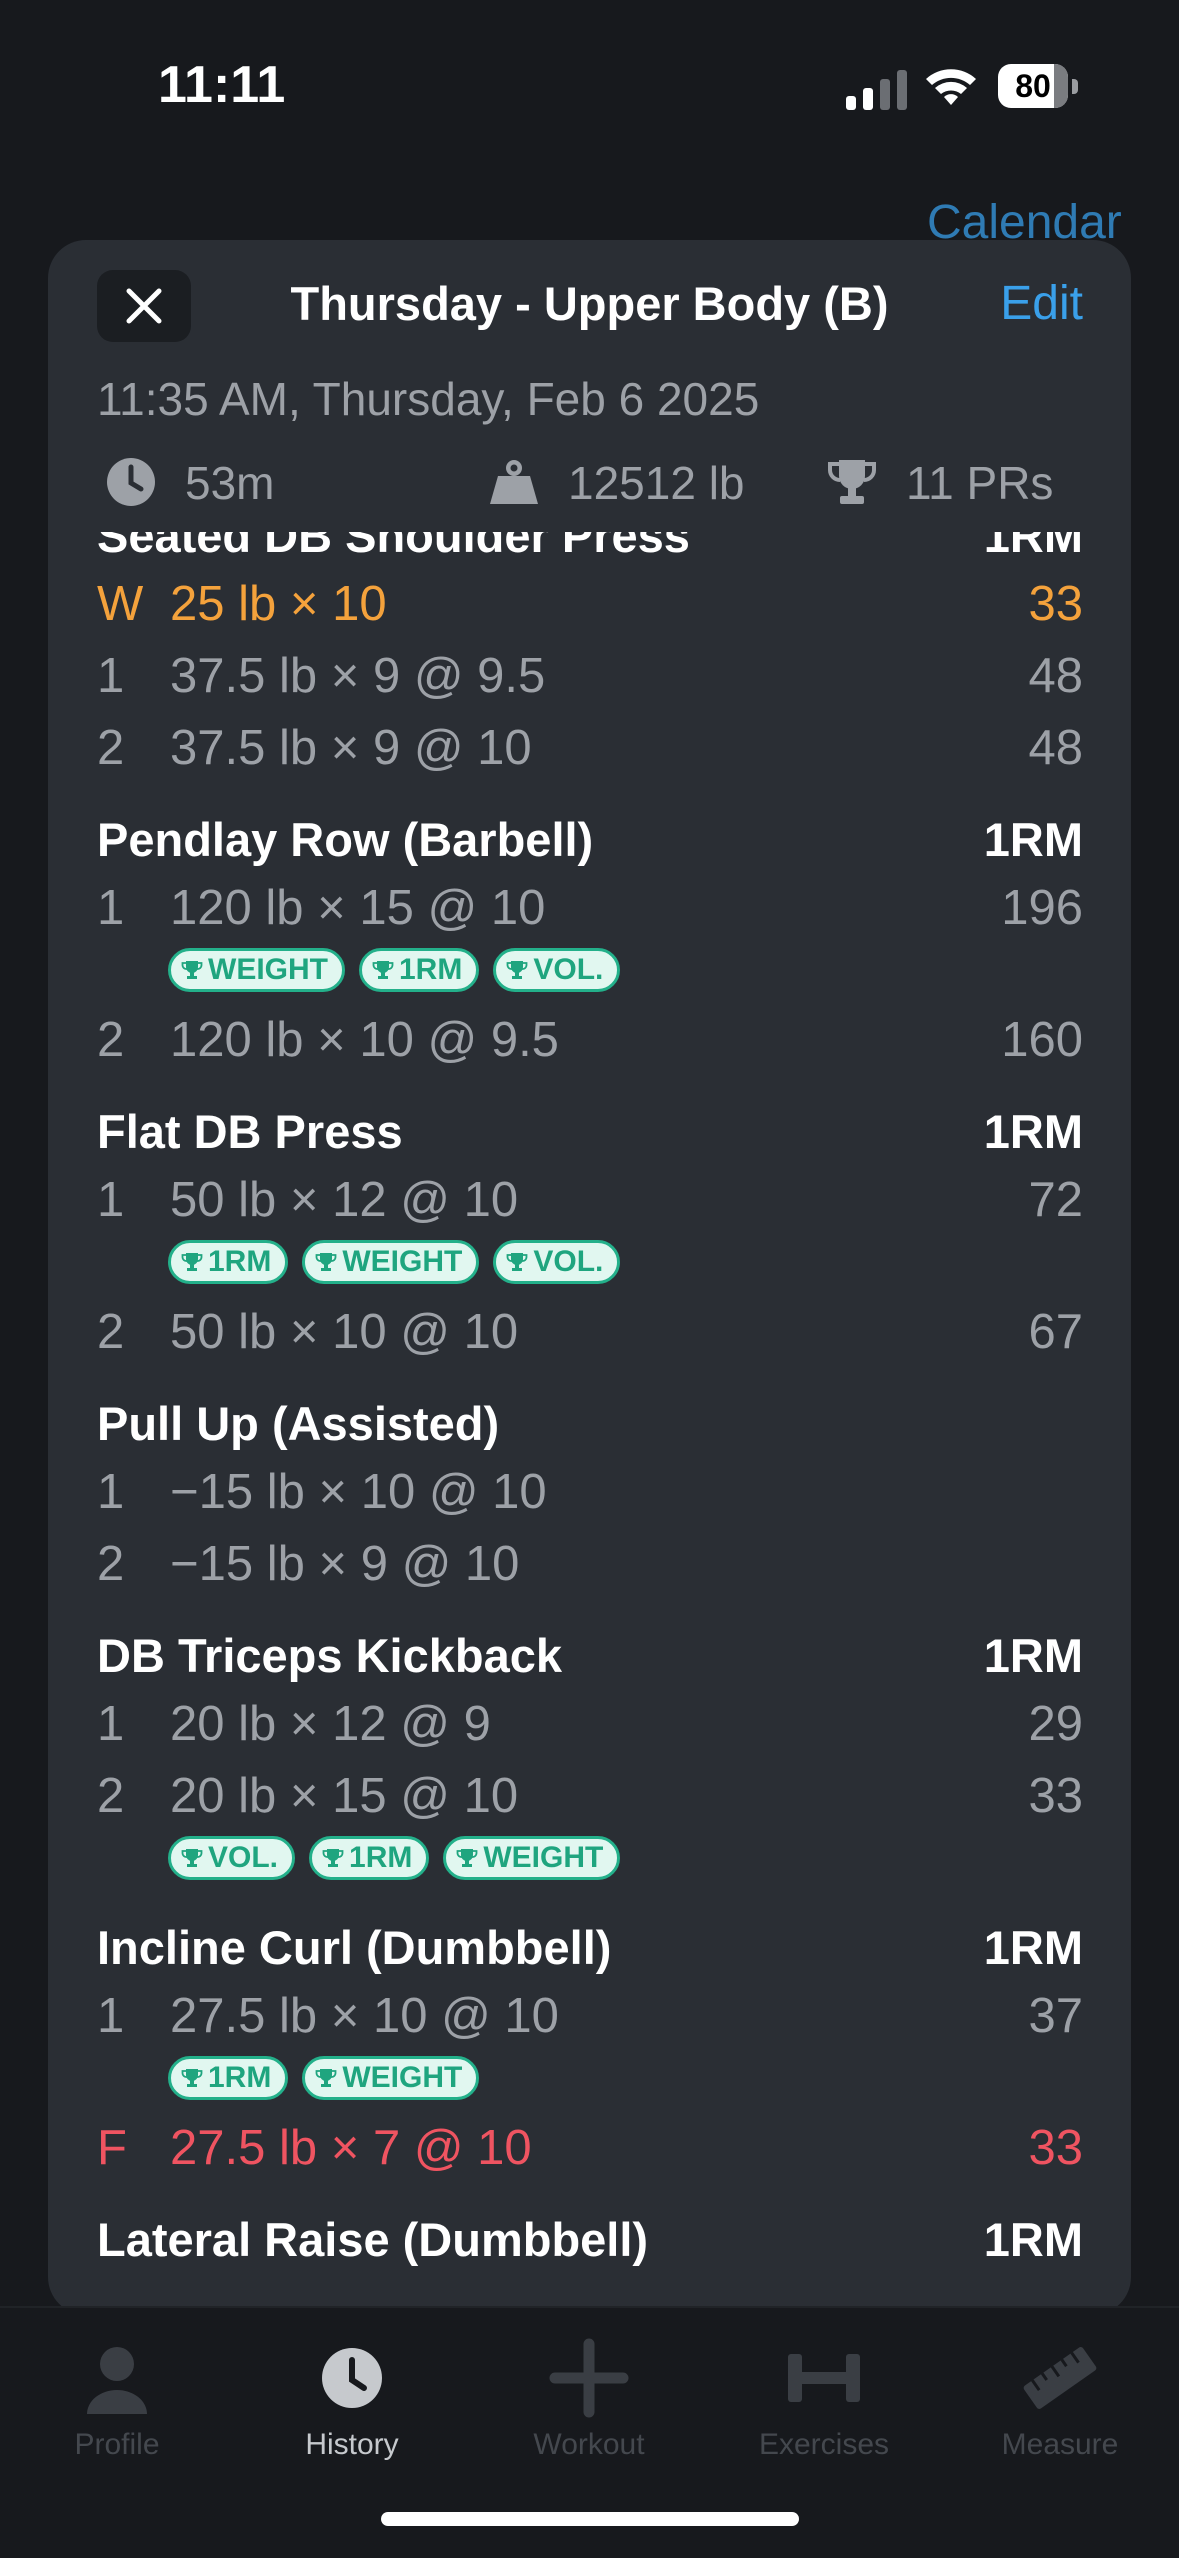 Image resolution: width=1179 pixels, height=2558 pixels. What do you see at coordinates (351, 748) in the screenshot?
I see `set-detail: 37.5 lb × 9 @ 10` at bounding box center [351, 748].